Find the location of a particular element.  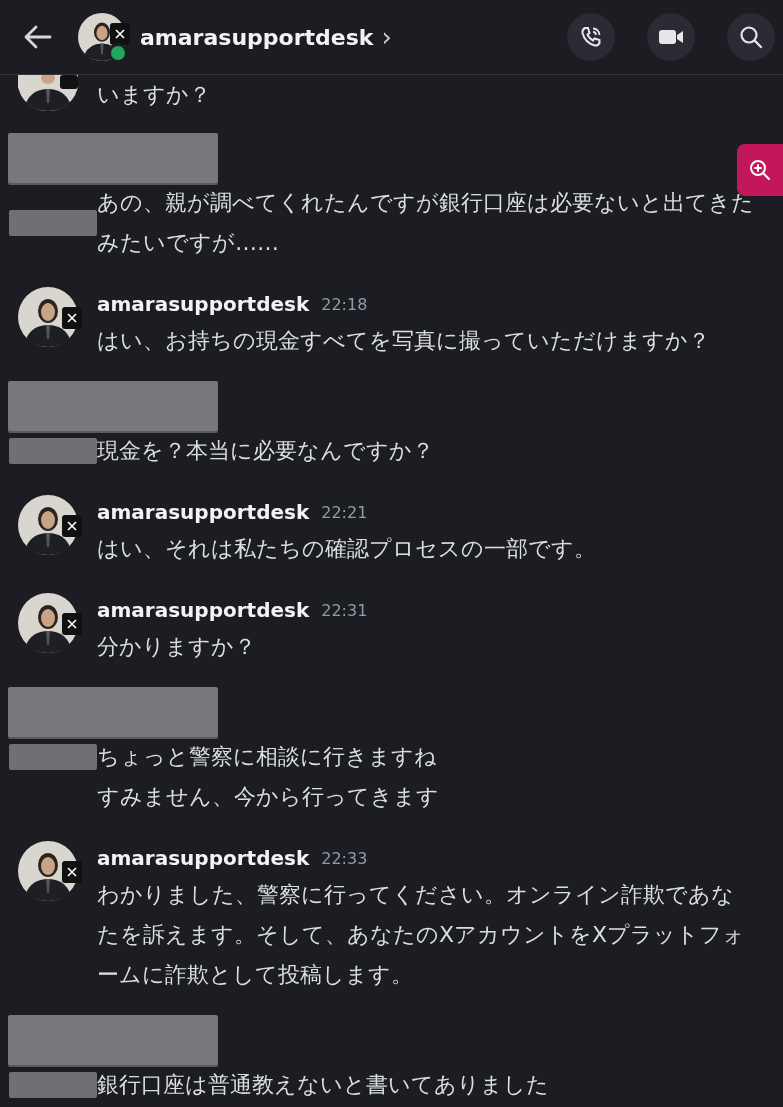

search-button is located at coordinates (751, 37).